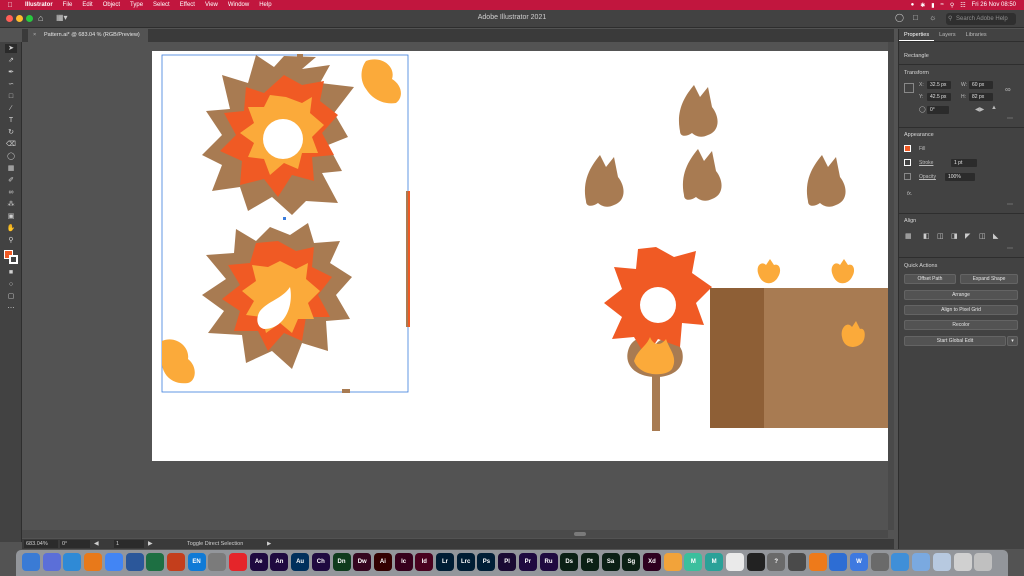  Describe the element at coordinates (258, 562) in the screenshot. I see `after-effects-icon: Ae` at that location.